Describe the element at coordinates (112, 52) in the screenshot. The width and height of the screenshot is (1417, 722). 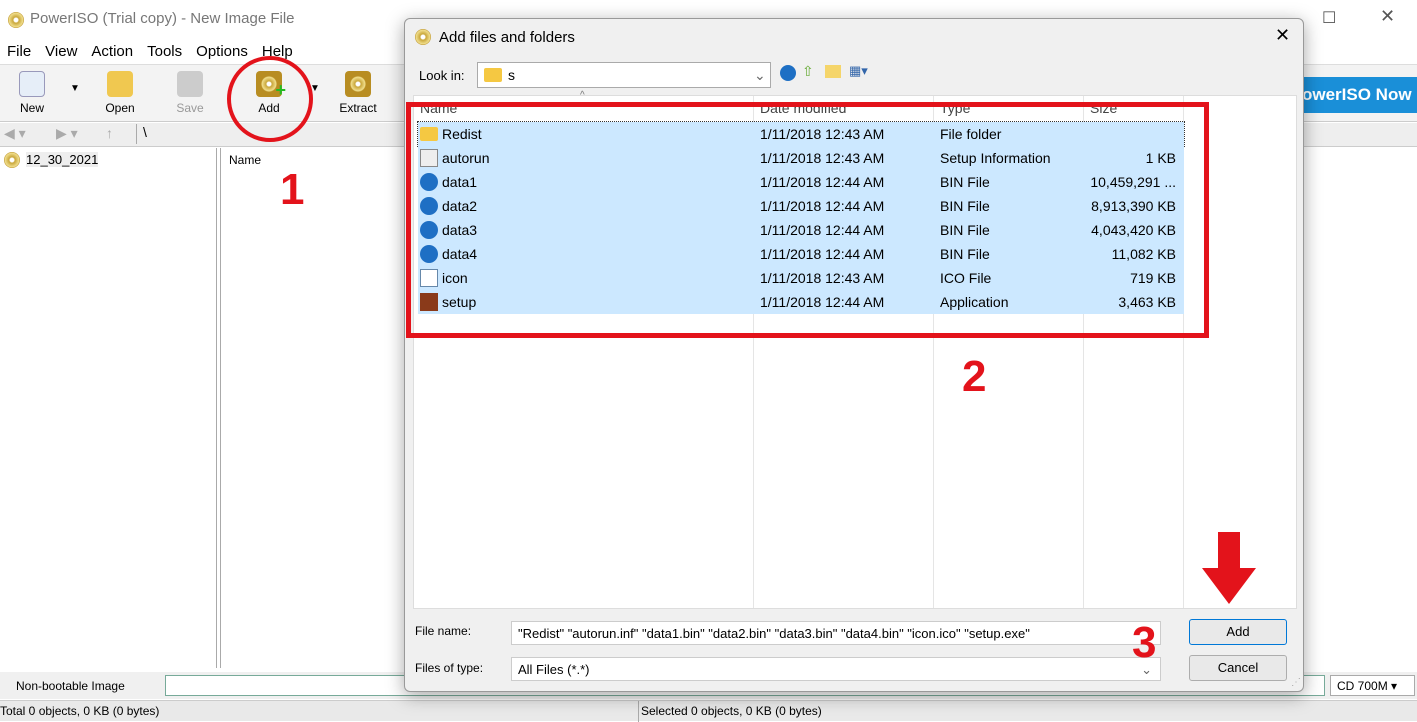
I see `menu-action: Action` at that location.